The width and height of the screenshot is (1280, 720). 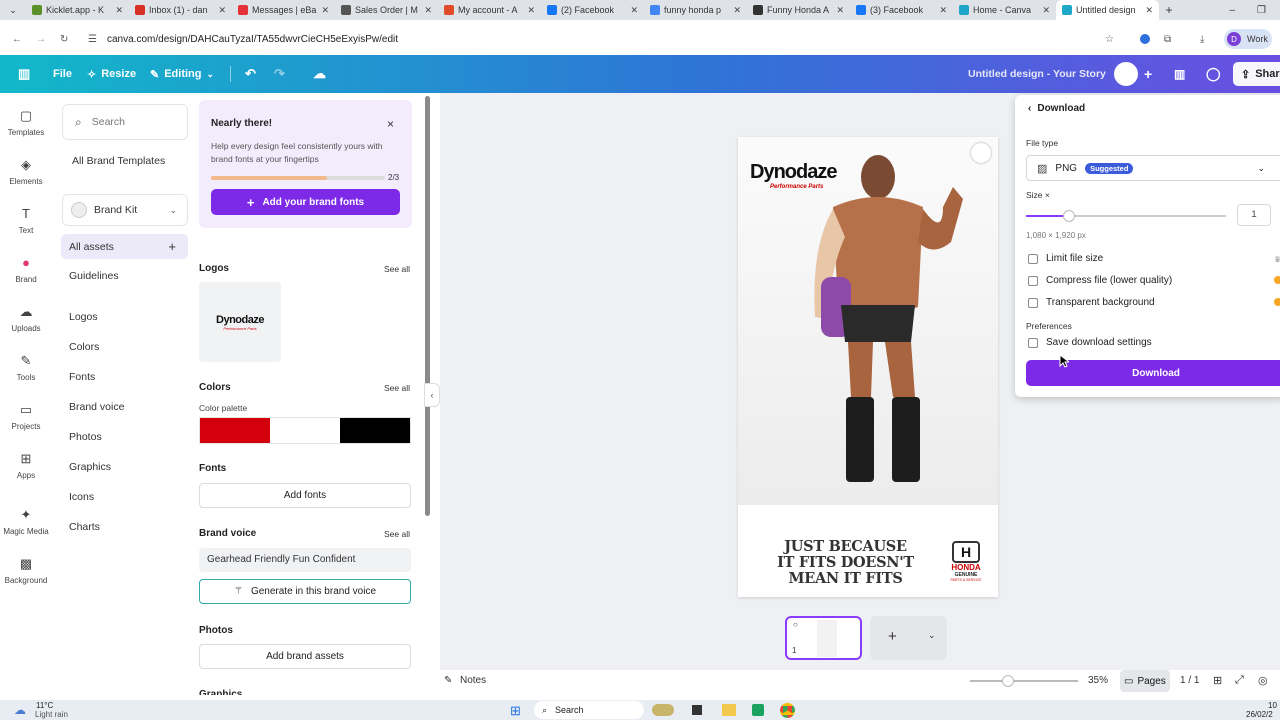 What do you see at coordinates (26, 269) in the screenshot?
I see `rail-item-brand: ● Brand` at bounding box center [26, 269].